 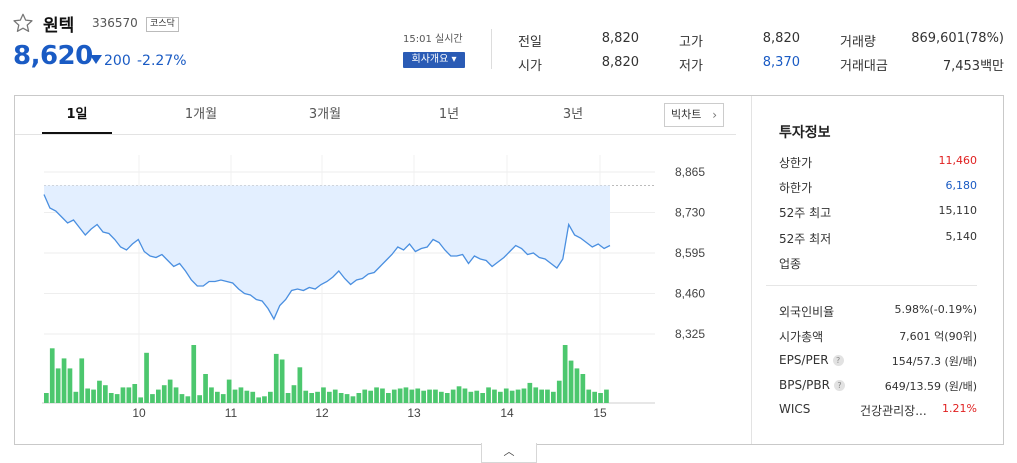 What do you see at coordinates (375, 115) in the screenshot?
I see `period-tabs` at bounding box center [375, 115].